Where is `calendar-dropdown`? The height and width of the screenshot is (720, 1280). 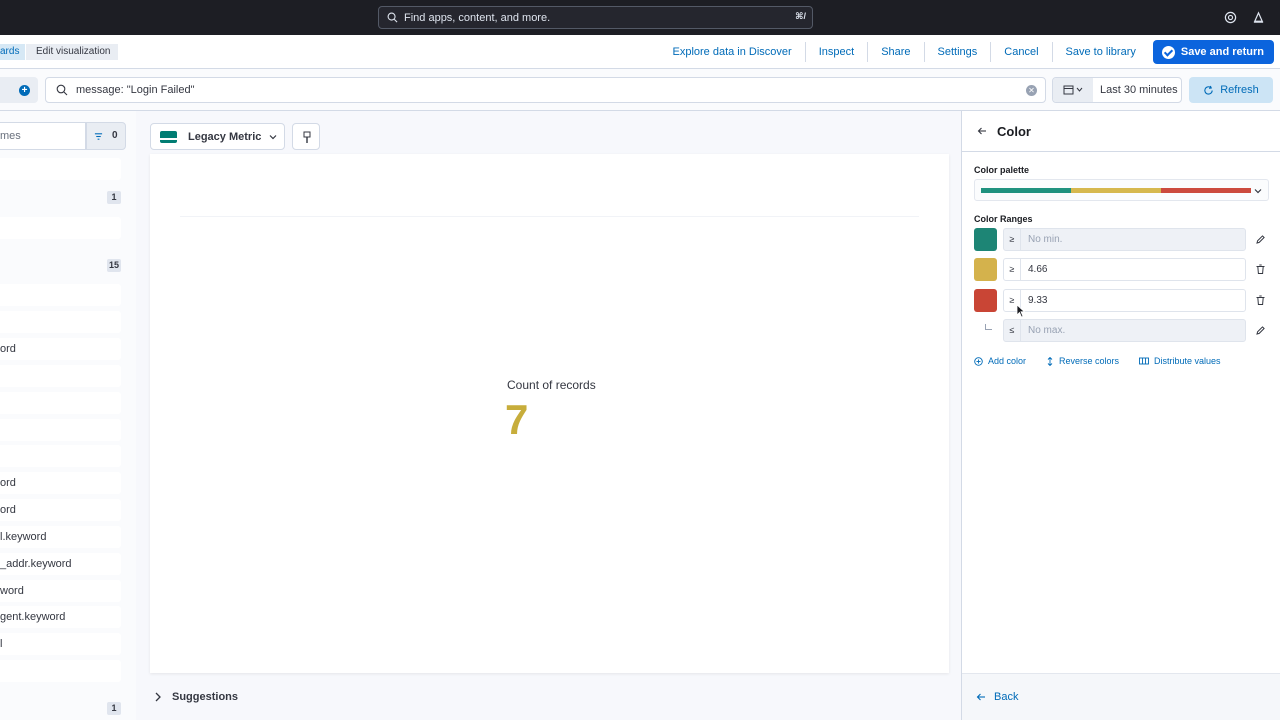
calendar-dropdown is located at coordinates (1073, 90).